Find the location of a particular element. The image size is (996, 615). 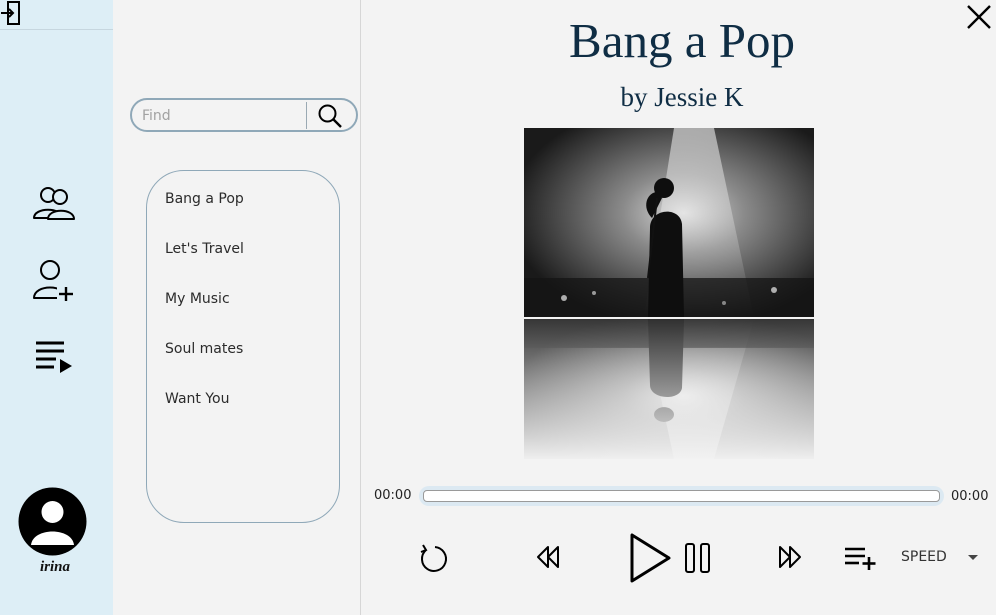

search-input is located at coordinates (222, 116).